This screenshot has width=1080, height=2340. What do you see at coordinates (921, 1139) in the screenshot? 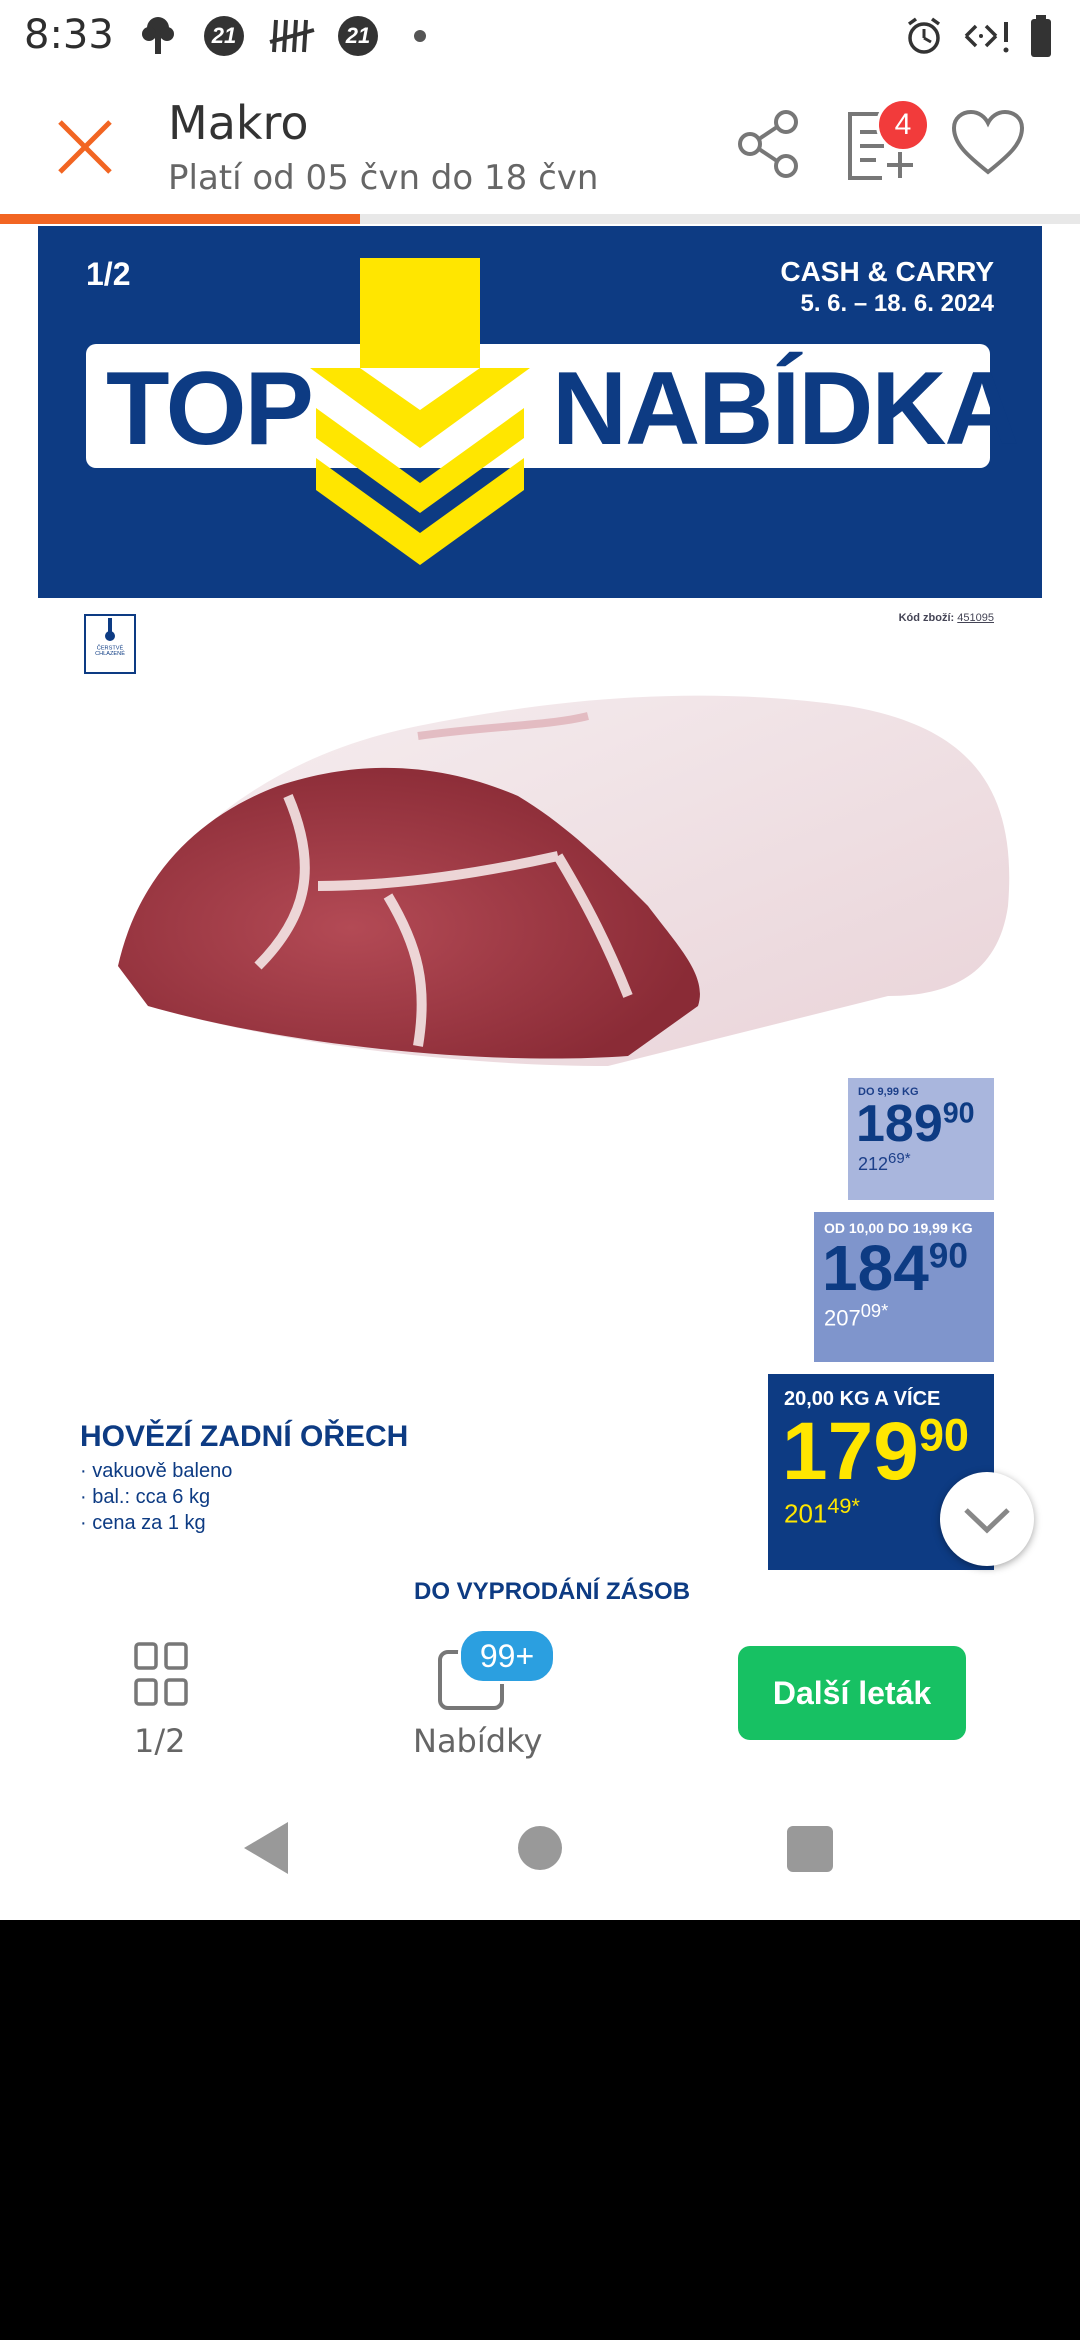
I see `price-tier-1: DO 9,99 KG 18990 21269*` at bounding box center [921, 1139].